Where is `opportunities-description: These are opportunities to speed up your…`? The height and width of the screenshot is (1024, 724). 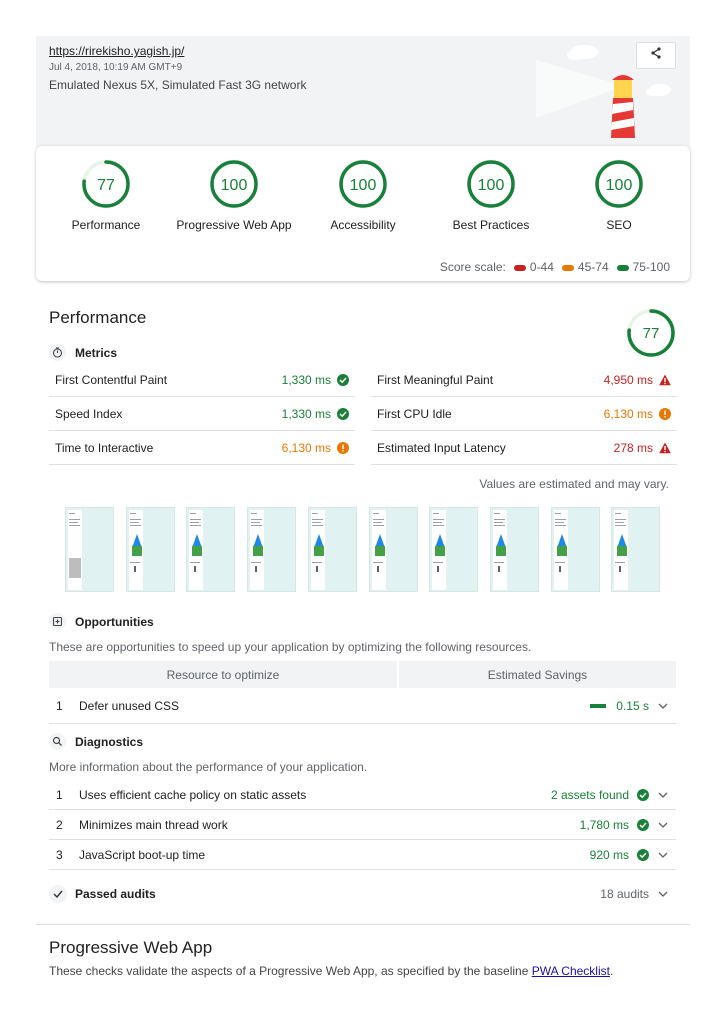
opportunities-description: These are opportunities to speed up your… is located at coordinates (290, 647).